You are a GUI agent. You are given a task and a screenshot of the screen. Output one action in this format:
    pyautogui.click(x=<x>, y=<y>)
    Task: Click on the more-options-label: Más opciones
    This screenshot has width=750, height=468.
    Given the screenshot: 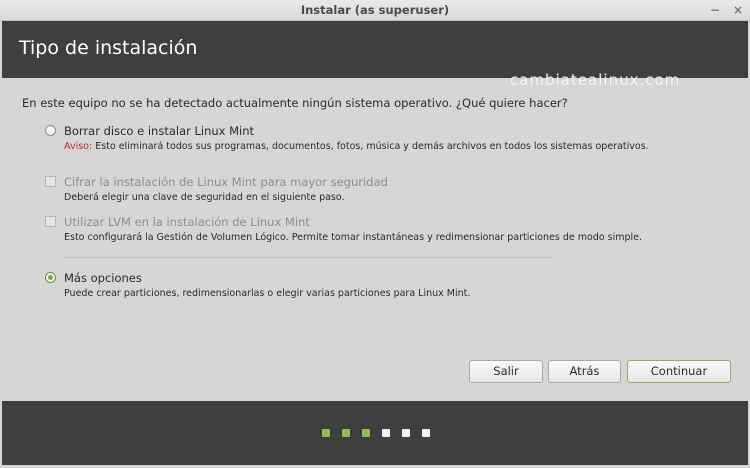 What is the action you would take?
    pyautogui.click(x=103, y=278)
    